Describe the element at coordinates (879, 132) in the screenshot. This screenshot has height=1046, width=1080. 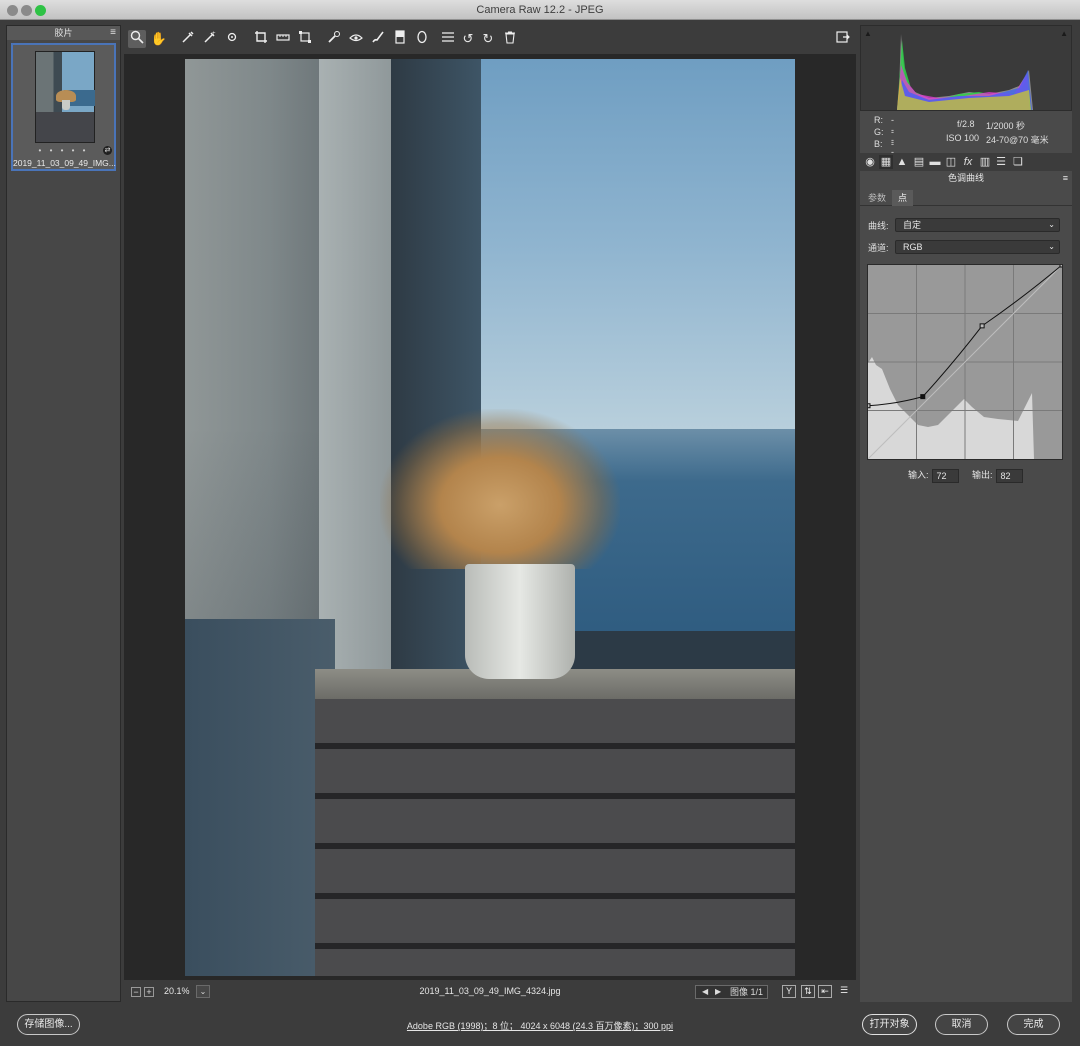
I see `g-label: G:` at that location.